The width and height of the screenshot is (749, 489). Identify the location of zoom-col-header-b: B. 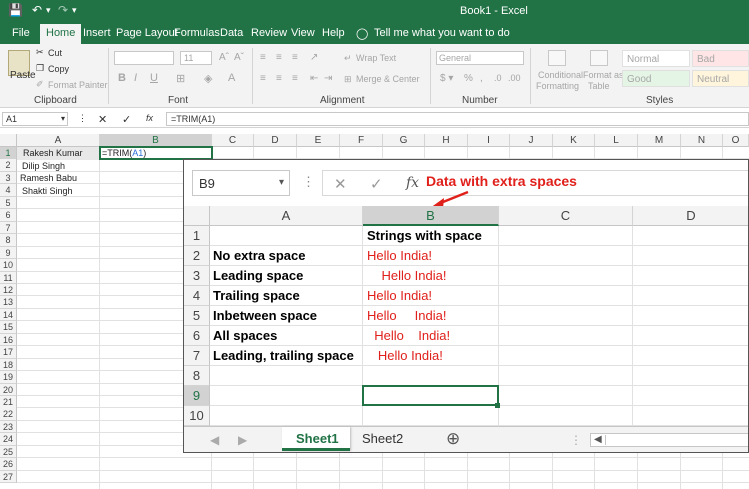
(431, 216).